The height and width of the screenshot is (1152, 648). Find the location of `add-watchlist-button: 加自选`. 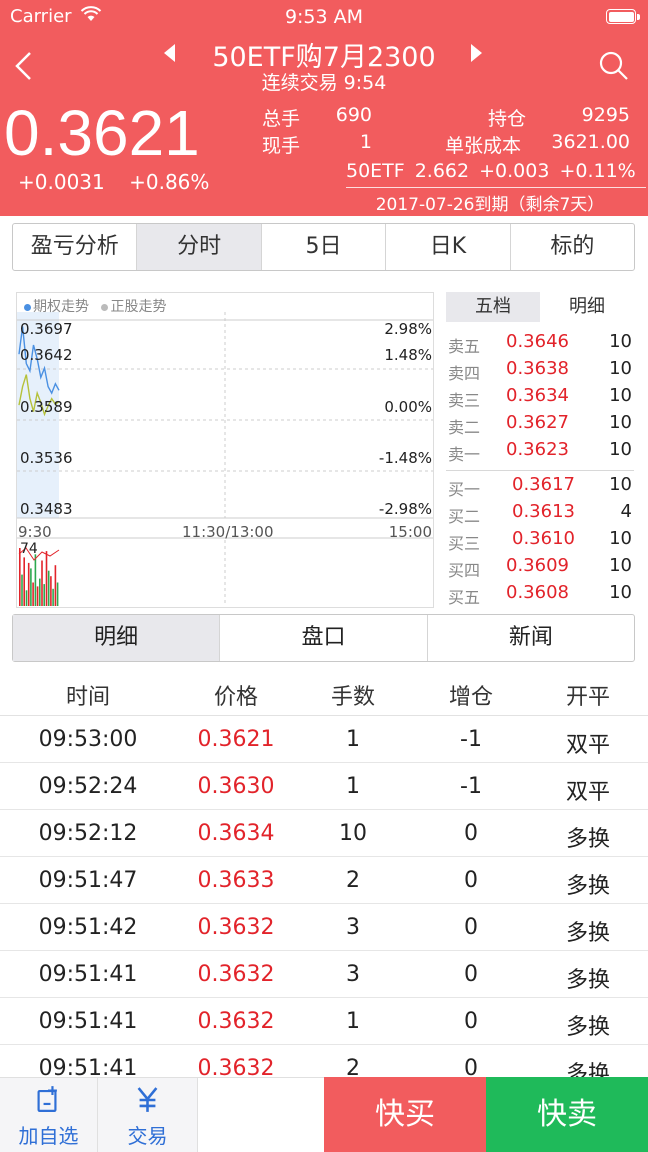

add-watchlist-button: 加自选 is located at coordinates (49, 1114).